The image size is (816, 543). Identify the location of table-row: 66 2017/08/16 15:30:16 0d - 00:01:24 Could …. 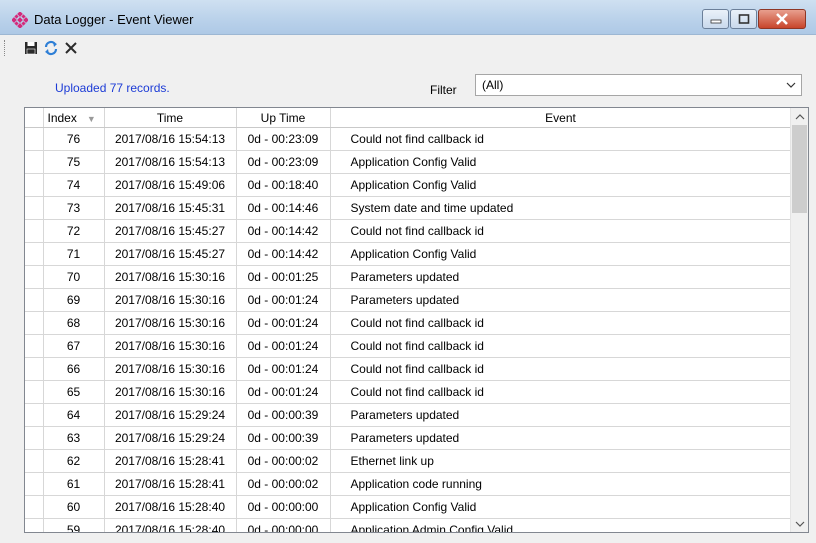
(408, 369).